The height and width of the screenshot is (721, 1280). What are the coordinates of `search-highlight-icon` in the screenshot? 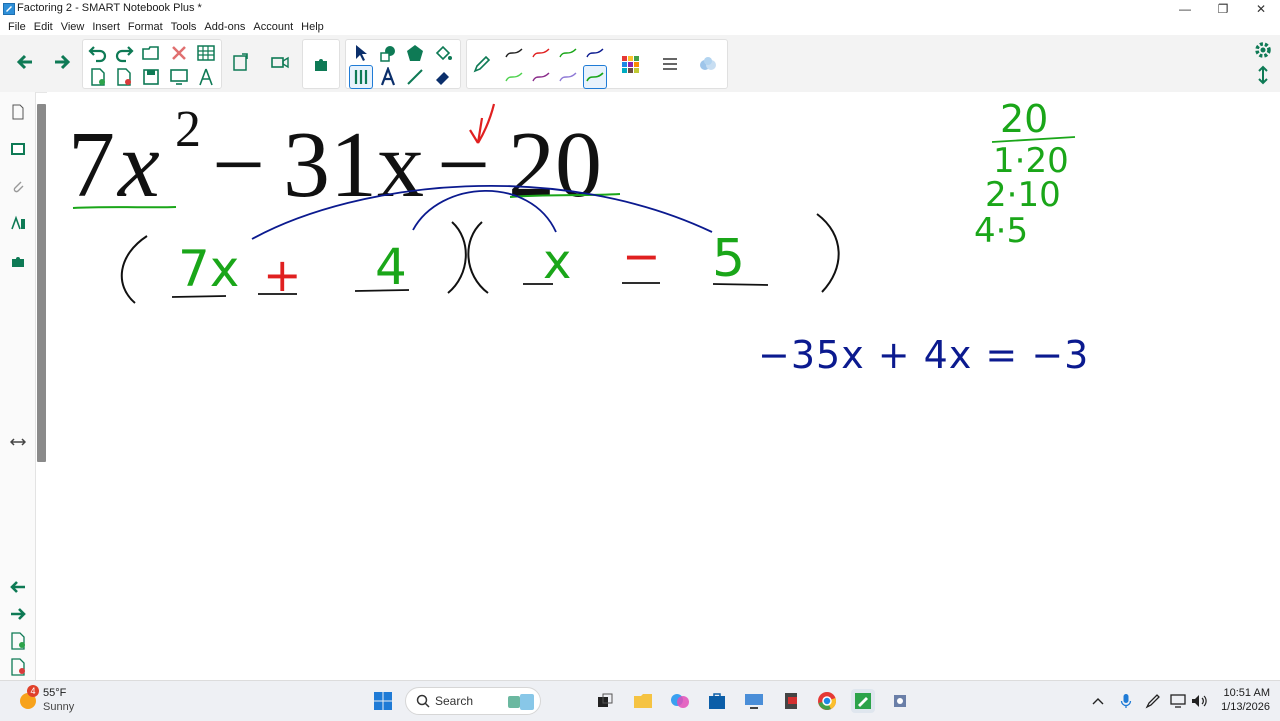 It's located at (521, 702).